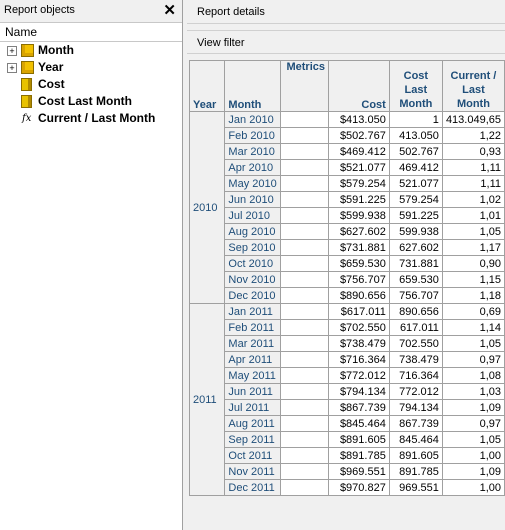 This screenshot has height=530, width=505. What do you see at coordinates (473, 86) in the screenshot?
I see `current-last-month-header: Current / Last Month` at bounding box center [473, 86].